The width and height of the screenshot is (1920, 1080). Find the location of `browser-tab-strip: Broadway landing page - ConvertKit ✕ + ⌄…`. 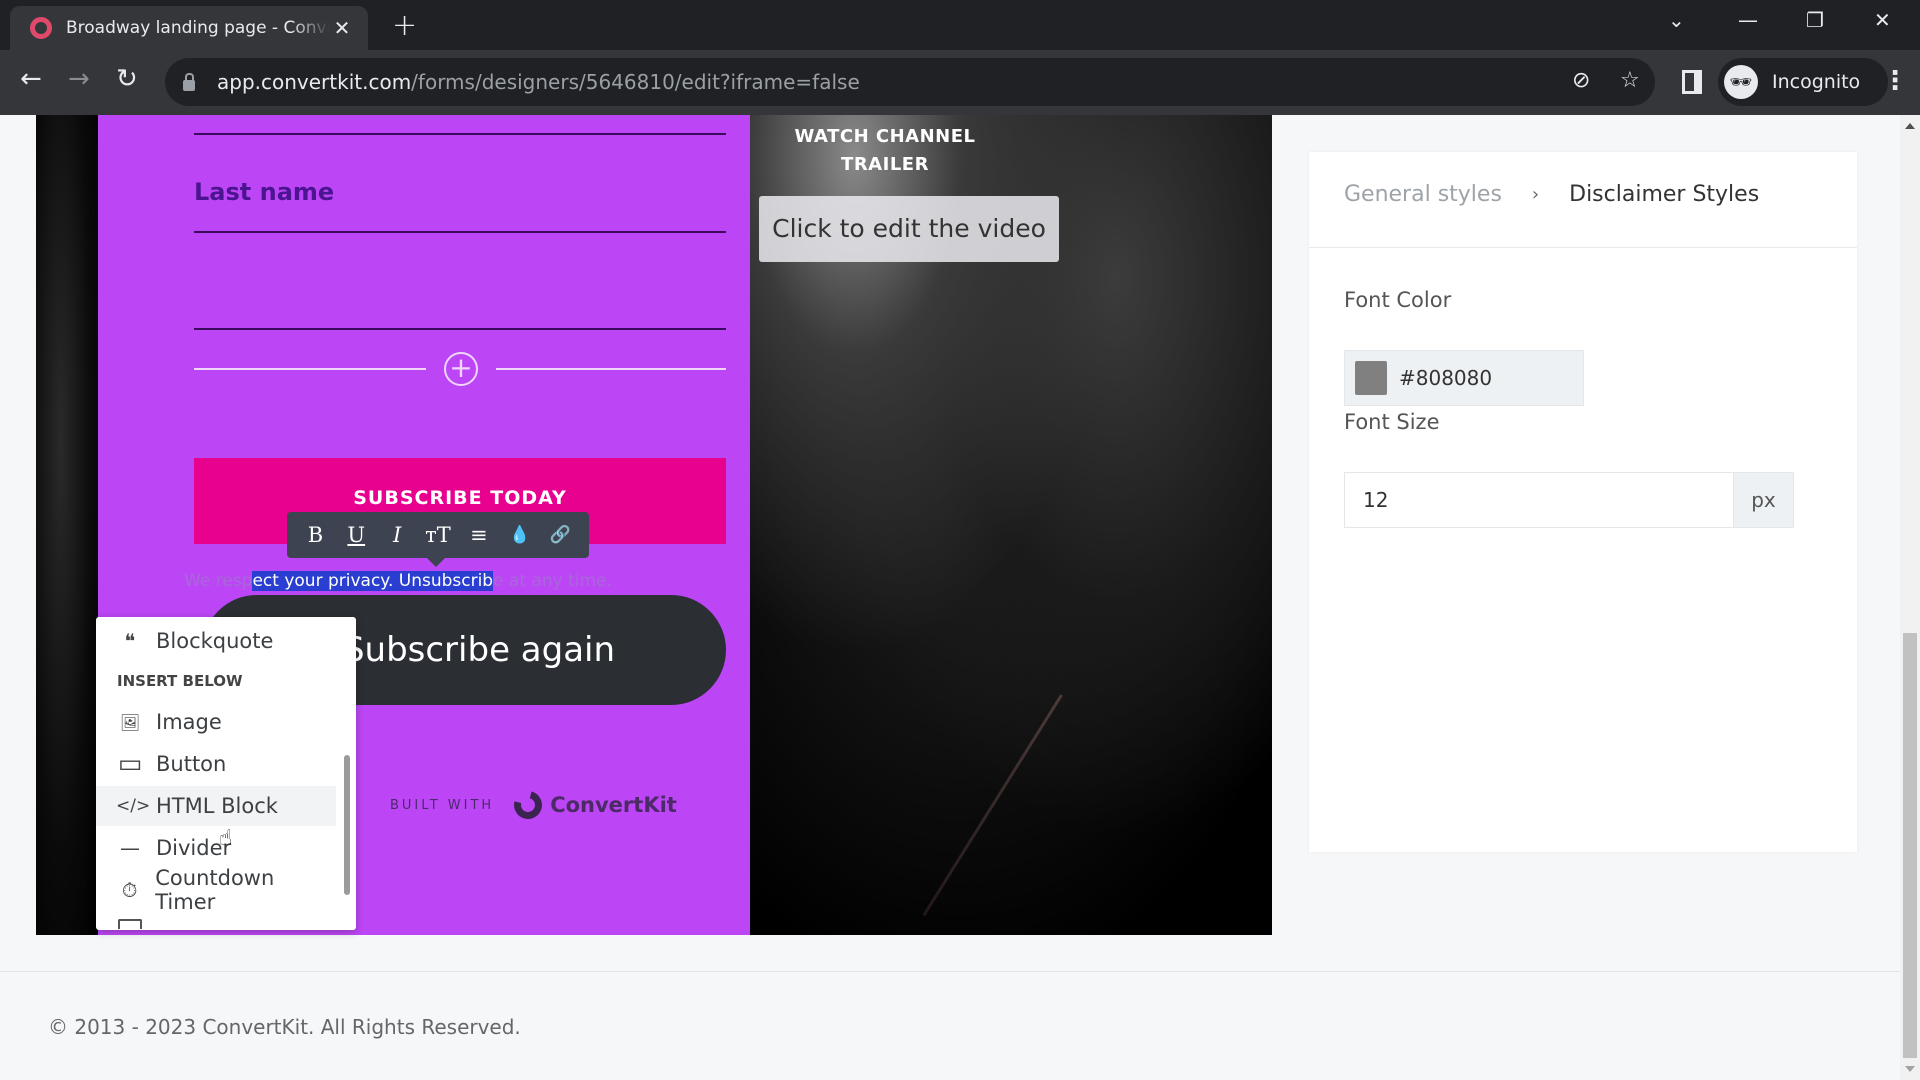

browser-tab-strip: Broadway landing page - ConvertKit ✕ + ⌄… is located at coordinates (960, 25).